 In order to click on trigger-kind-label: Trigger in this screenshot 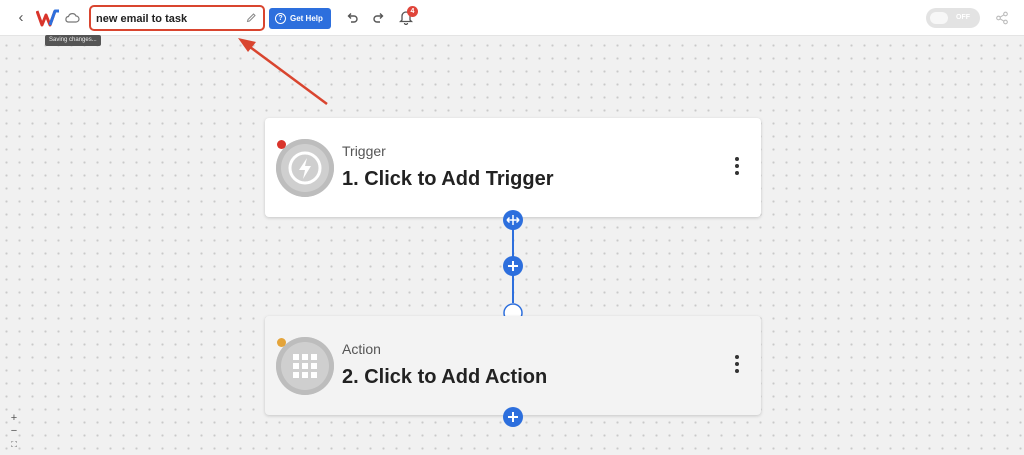, I will do `click(364, 151)`.